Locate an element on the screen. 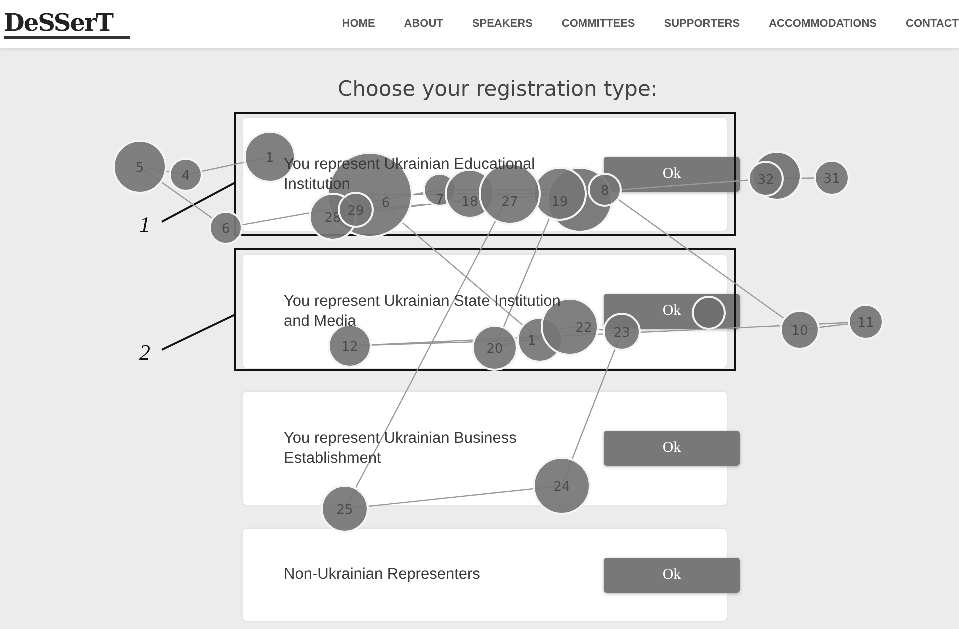 Image resolution: width=959 pixels, height=629 pixels. nav-link: ACCOMMODATIONS is located at coordinates (823, 24).